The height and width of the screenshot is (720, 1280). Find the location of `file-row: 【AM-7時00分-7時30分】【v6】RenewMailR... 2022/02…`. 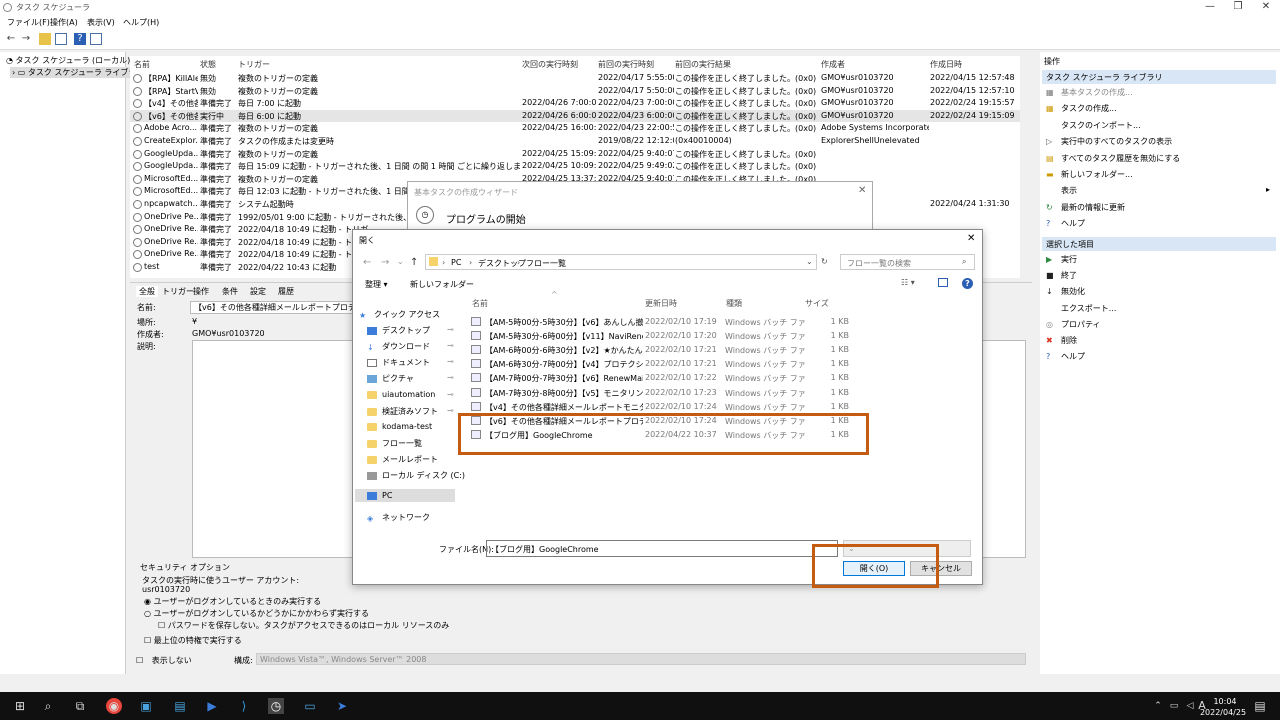

file-row: 【AM-7時00分-7時30分】【v6】RenewMailR... 2022/02… is located at coordinates (661, 378).